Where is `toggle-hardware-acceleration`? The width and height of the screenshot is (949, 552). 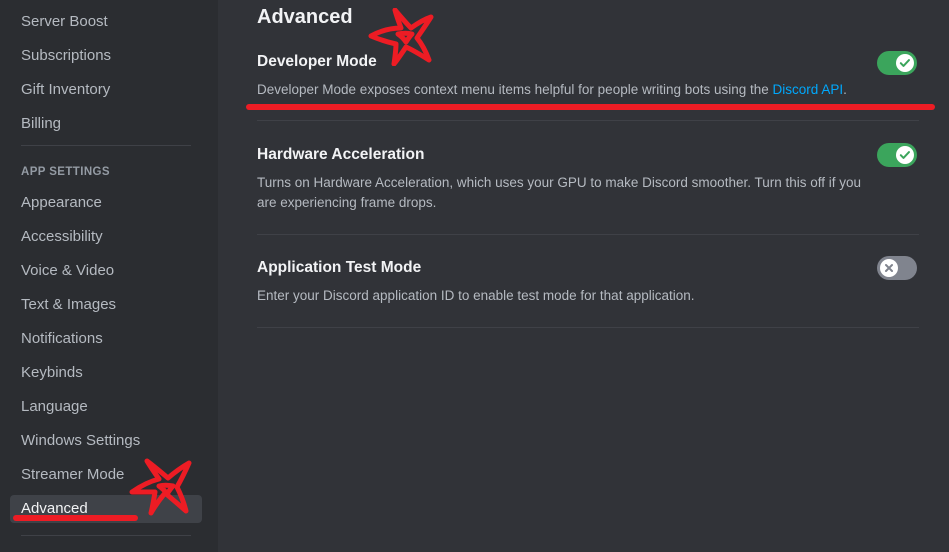
toggle-hardware-acceleration is located at coordinates (897, 155).